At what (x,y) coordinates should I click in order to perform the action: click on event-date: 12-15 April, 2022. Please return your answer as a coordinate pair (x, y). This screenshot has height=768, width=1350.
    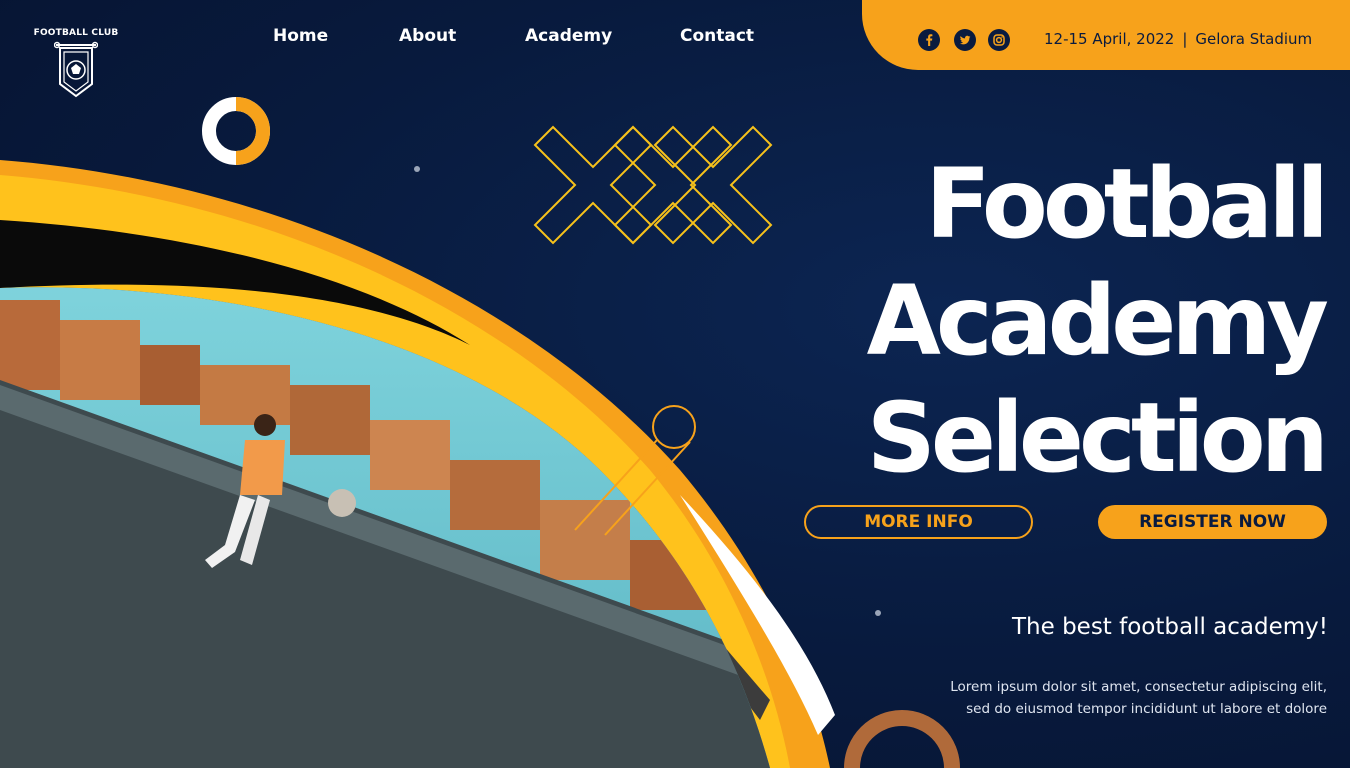
    Looking at the image, I should click on (1109, 39).